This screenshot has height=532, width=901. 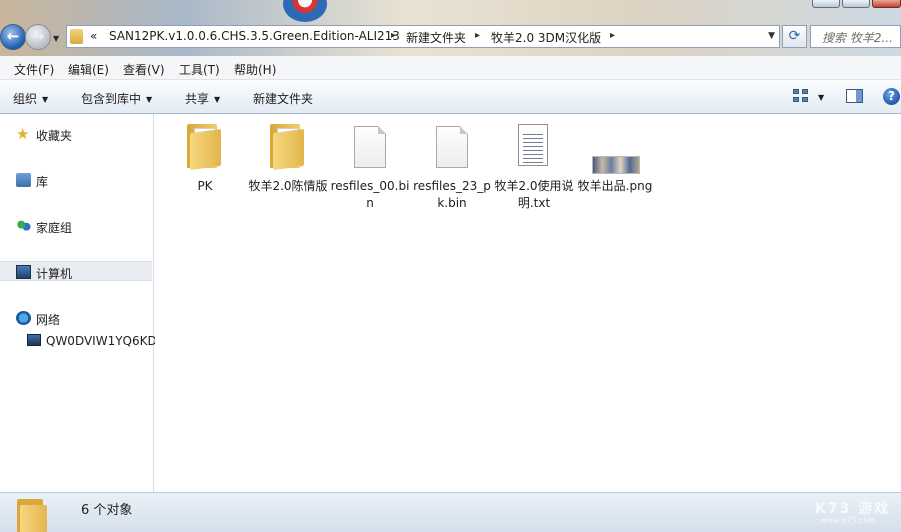 What do you see at coordinates (23, 134) in the screenshot?
I see `star-icon: ★` at bounding box center [23, 134].